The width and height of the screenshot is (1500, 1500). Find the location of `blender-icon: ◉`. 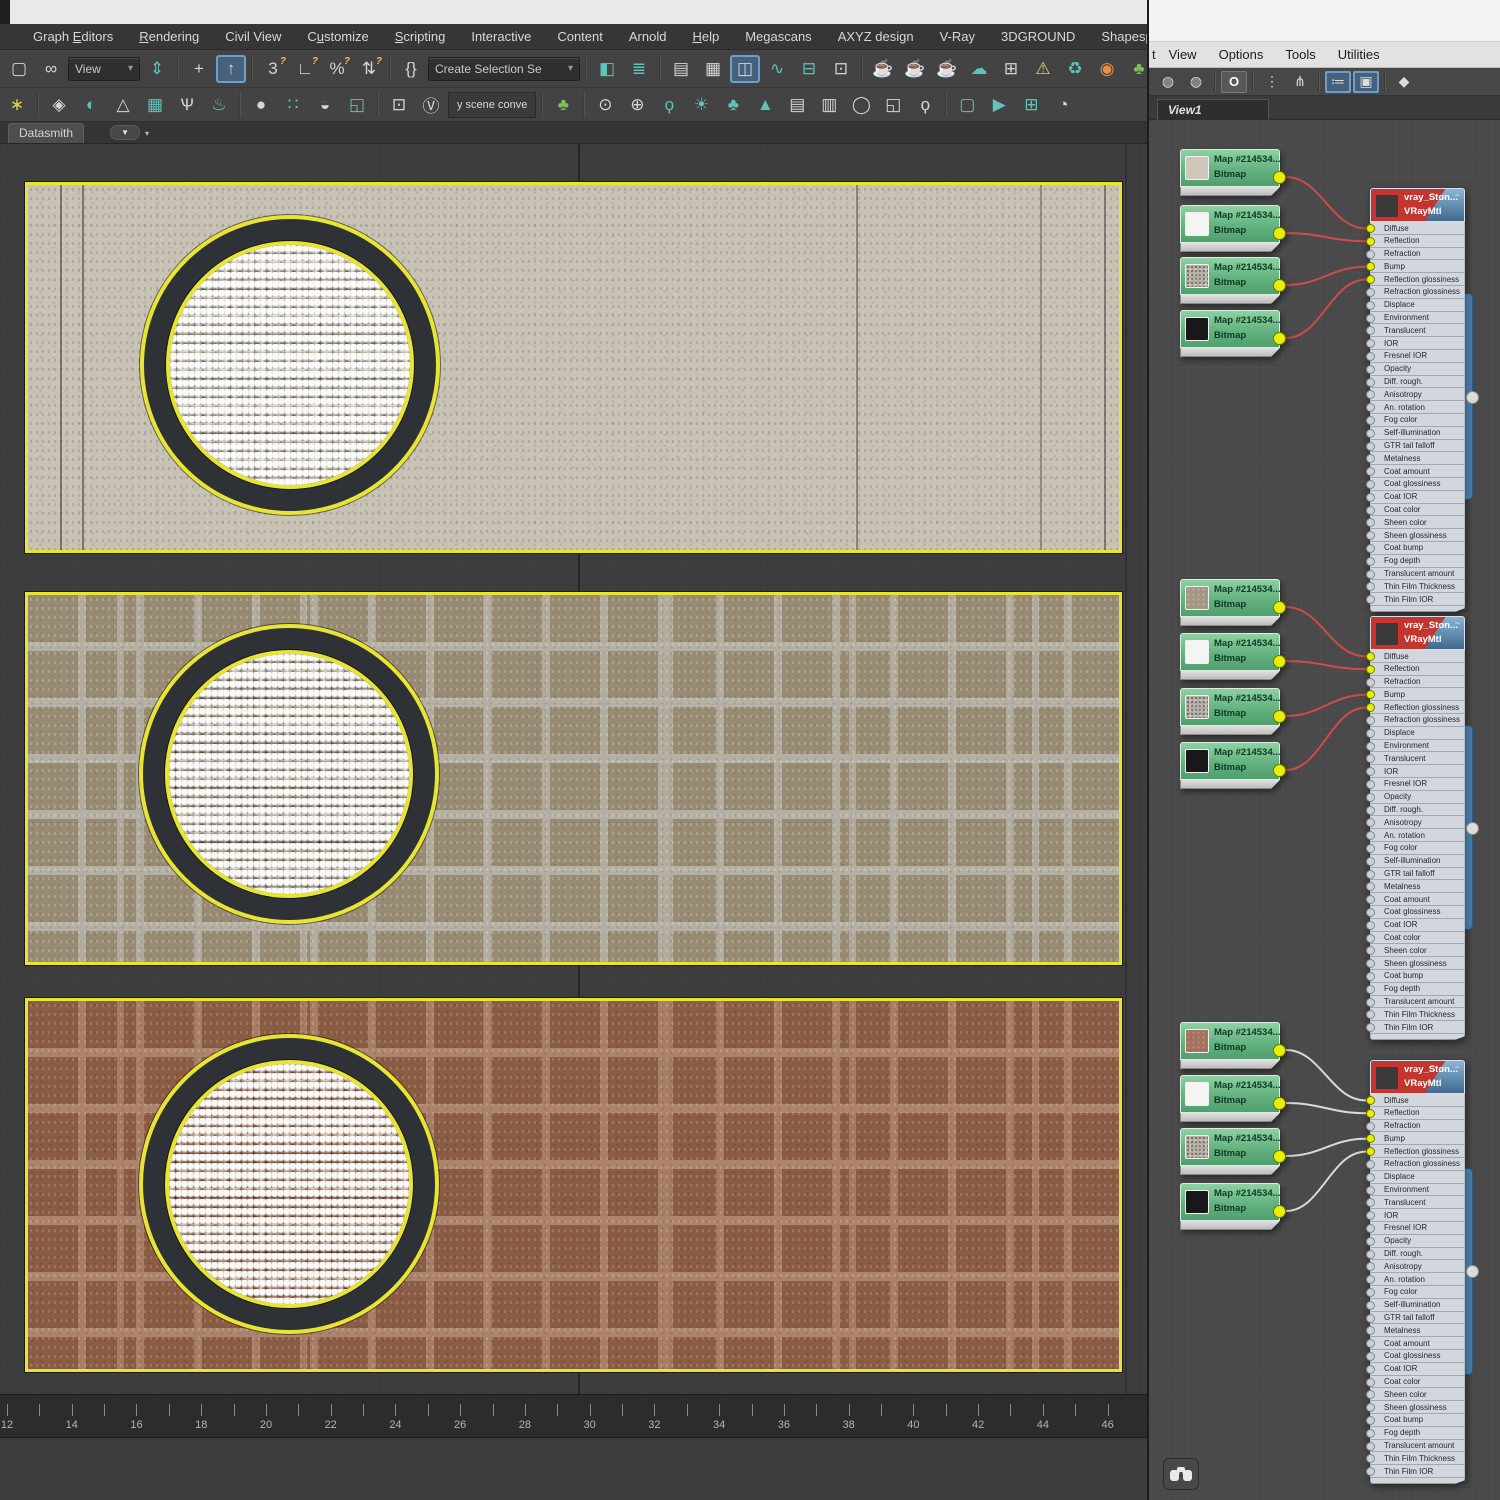

blender-icon: ◉ is located at coordinates (1107, 69).